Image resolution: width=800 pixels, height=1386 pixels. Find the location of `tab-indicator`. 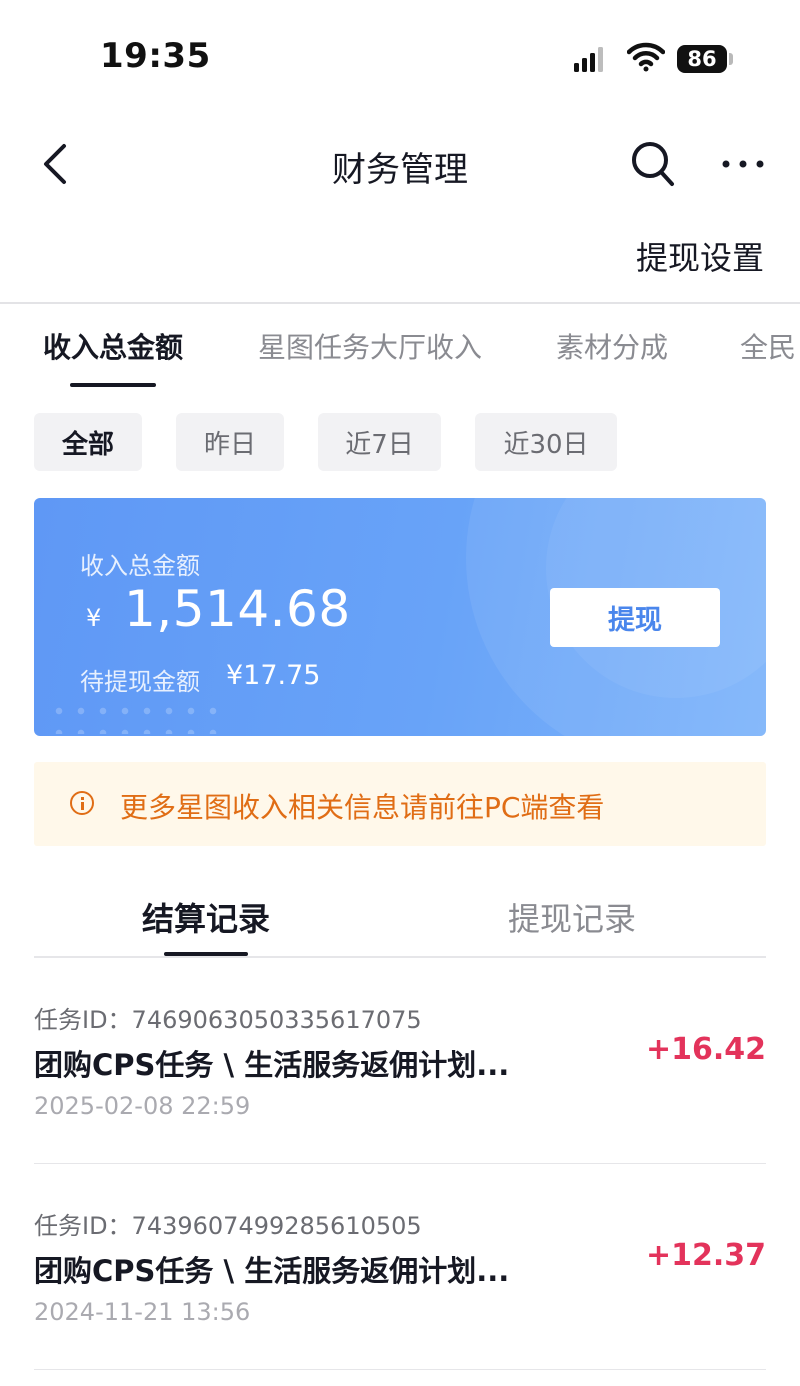

tab-indicator is located at coordinates (113, 385).